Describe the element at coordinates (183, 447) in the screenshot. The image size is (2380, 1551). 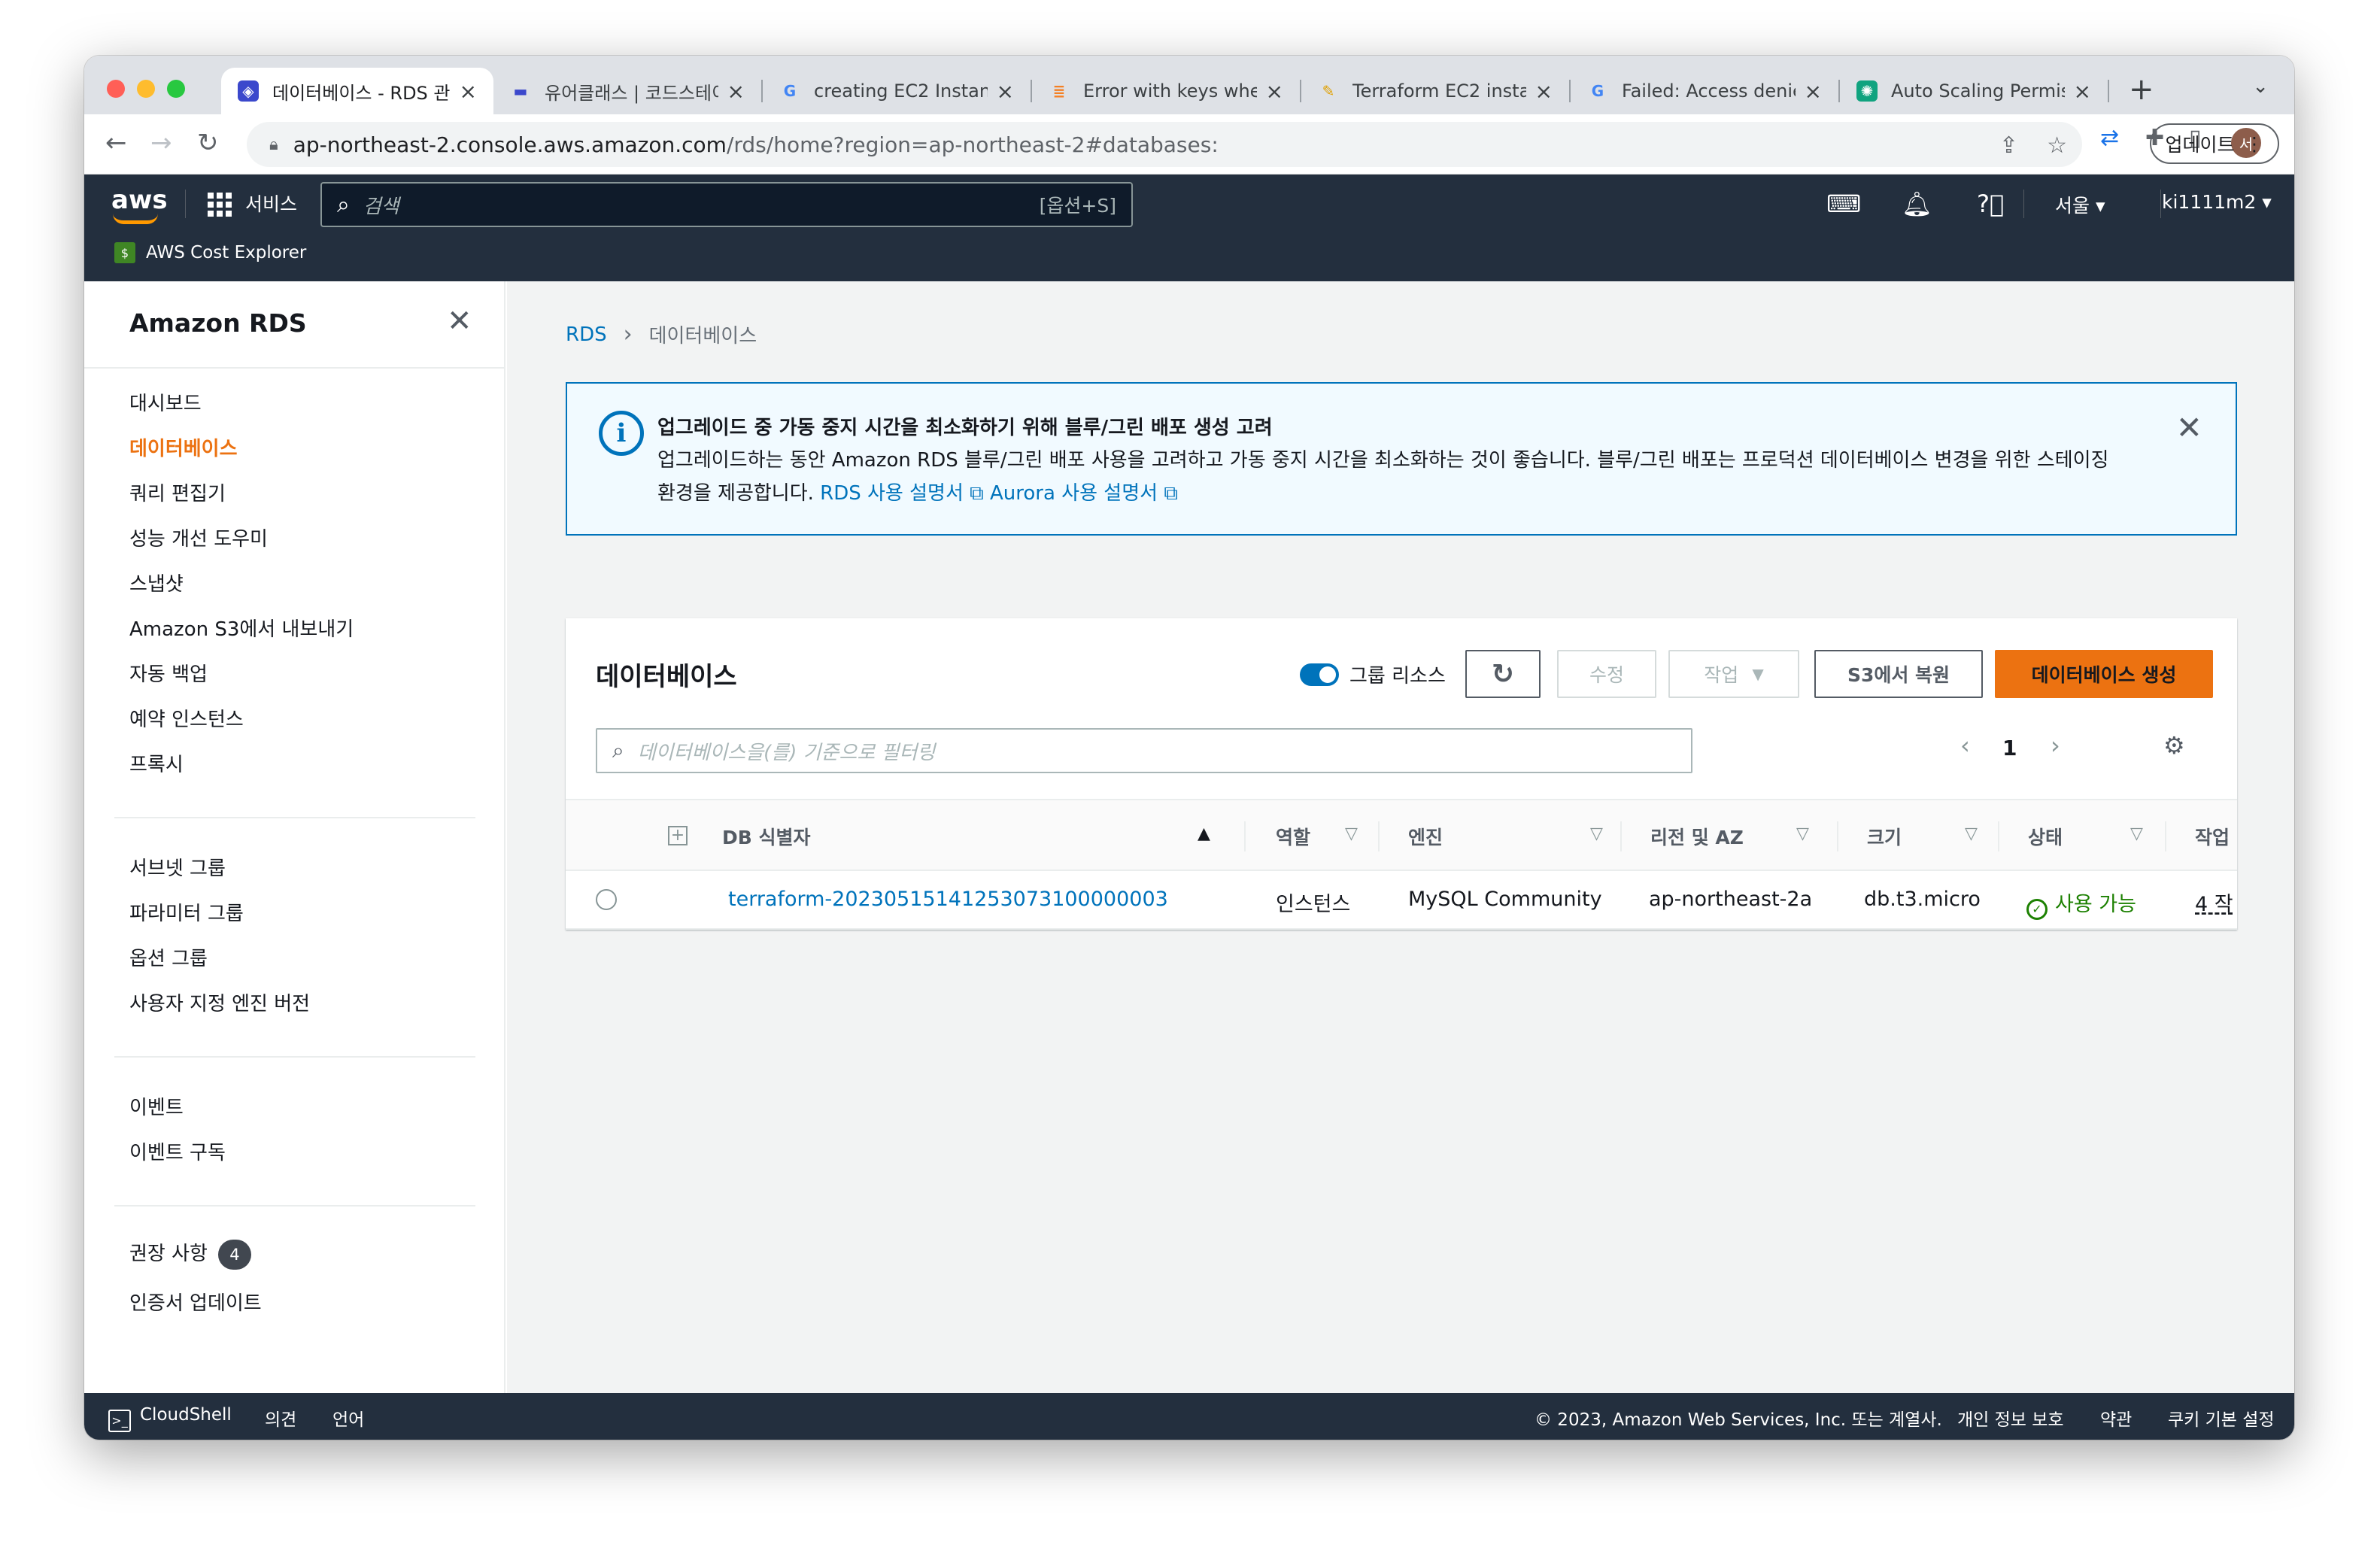
I see `sidebar-item-databases: 데이터베이스` at that location.